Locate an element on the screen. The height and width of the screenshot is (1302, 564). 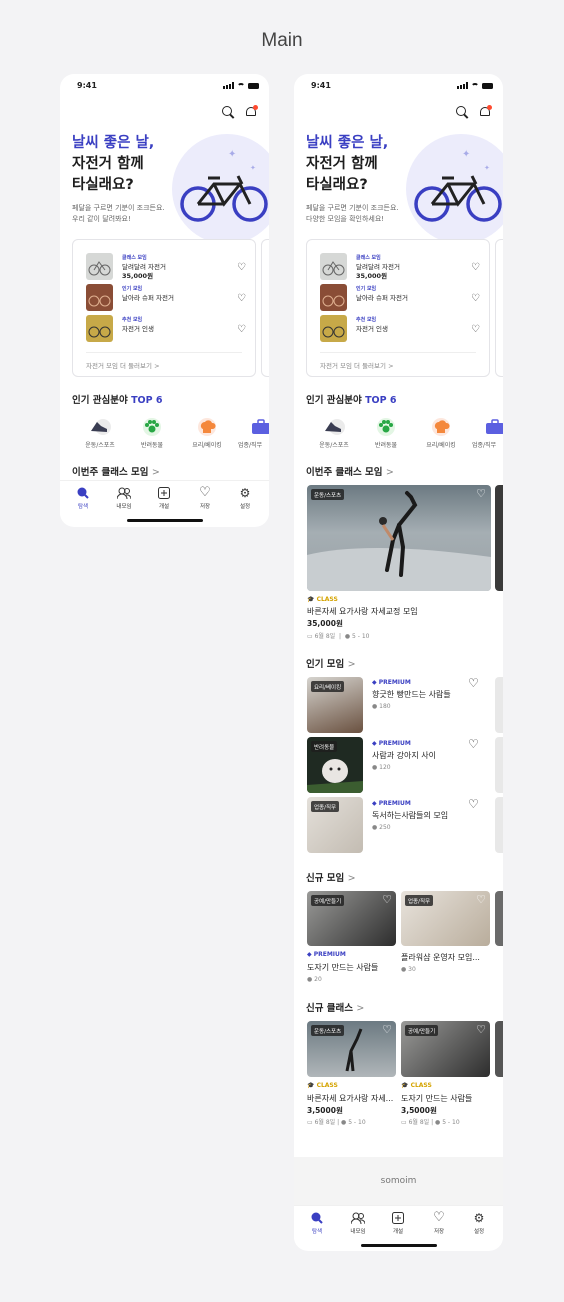
class-badge: 🎓 CLASS is located at coordinates (322, 599).